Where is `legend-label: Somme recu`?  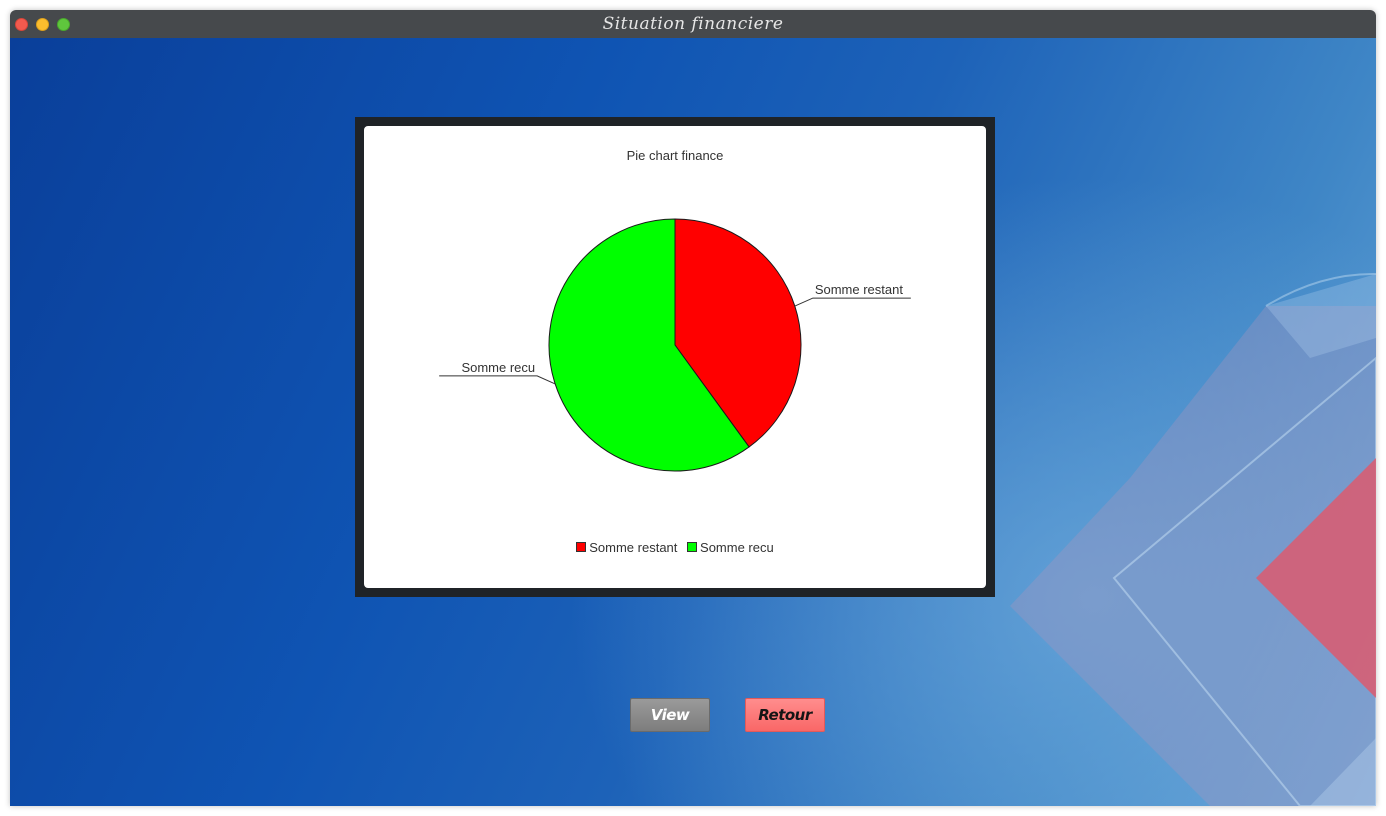
legend-label: Somme recu is located at coordinates (737, 547).